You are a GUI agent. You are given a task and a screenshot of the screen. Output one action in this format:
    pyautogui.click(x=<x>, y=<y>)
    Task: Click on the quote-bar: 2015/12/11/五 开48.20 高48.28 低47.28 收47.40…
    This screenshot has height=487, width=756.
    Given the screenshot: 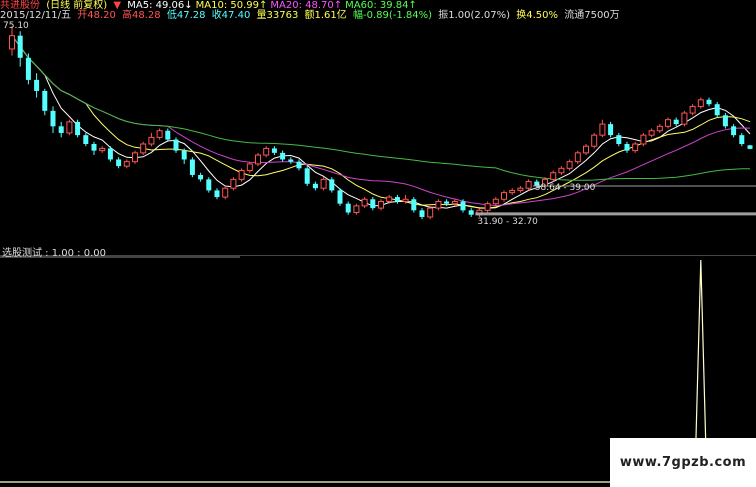 What is the action you would take?
    pyautogui.click(x=311, y=15)
    